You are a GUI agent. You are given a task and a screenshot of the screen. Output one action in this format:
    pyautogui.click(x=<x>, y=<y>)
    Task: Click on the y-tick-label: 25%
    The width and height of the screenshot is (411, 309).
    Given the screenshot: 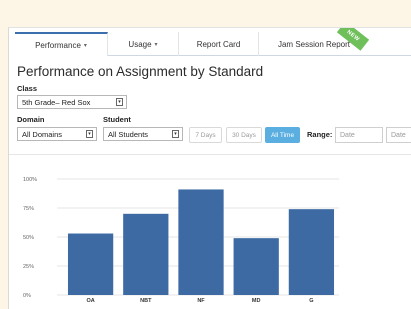 What is the action you would take?
    pyautogui.click(x=28, y=267)
    